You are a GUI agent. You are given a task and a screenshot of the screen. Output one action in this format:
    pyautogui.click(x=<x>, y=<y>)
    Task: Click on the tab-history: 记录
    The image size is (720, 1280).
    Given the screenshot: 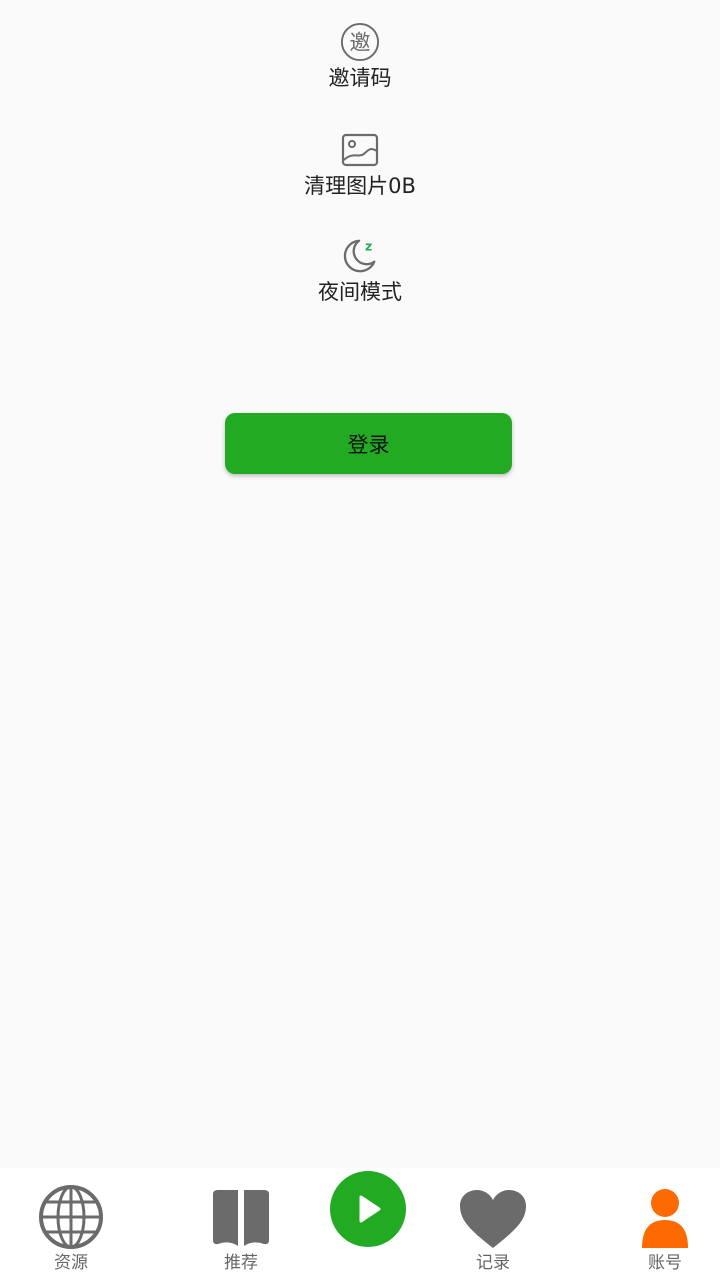 What is the action you would take?
    pyautogui.click(x=493, y=1224)
    